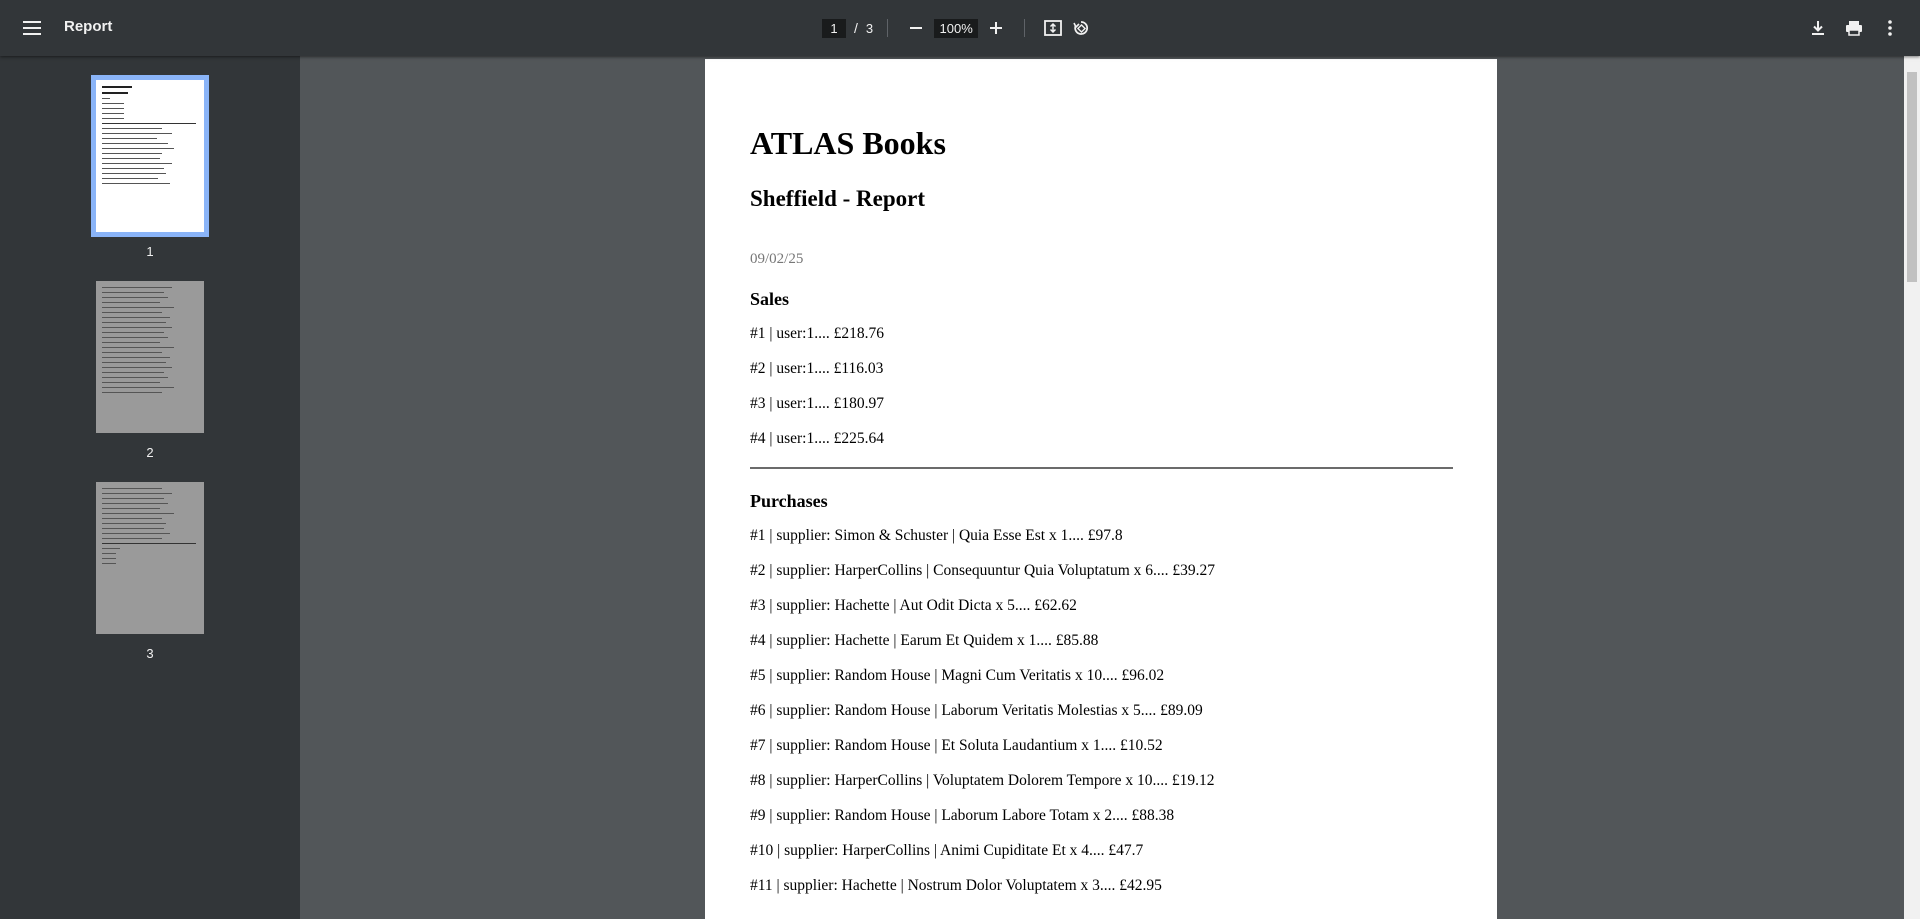 Image resolution: width=1920 pixels, height=919 pixels. I want to click on minus-icon, so click(916, 28).